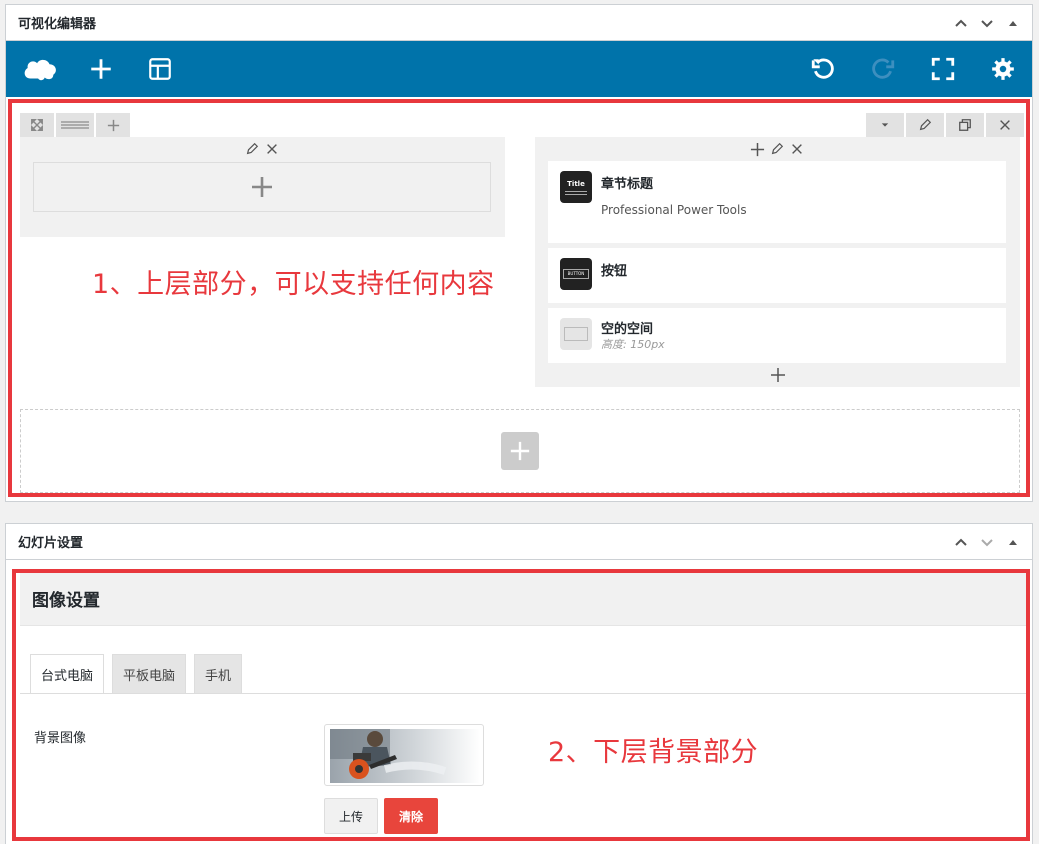 The height and width of the screenshot is (844, 1039). I want to click on tab-divider, so click(523, 693).